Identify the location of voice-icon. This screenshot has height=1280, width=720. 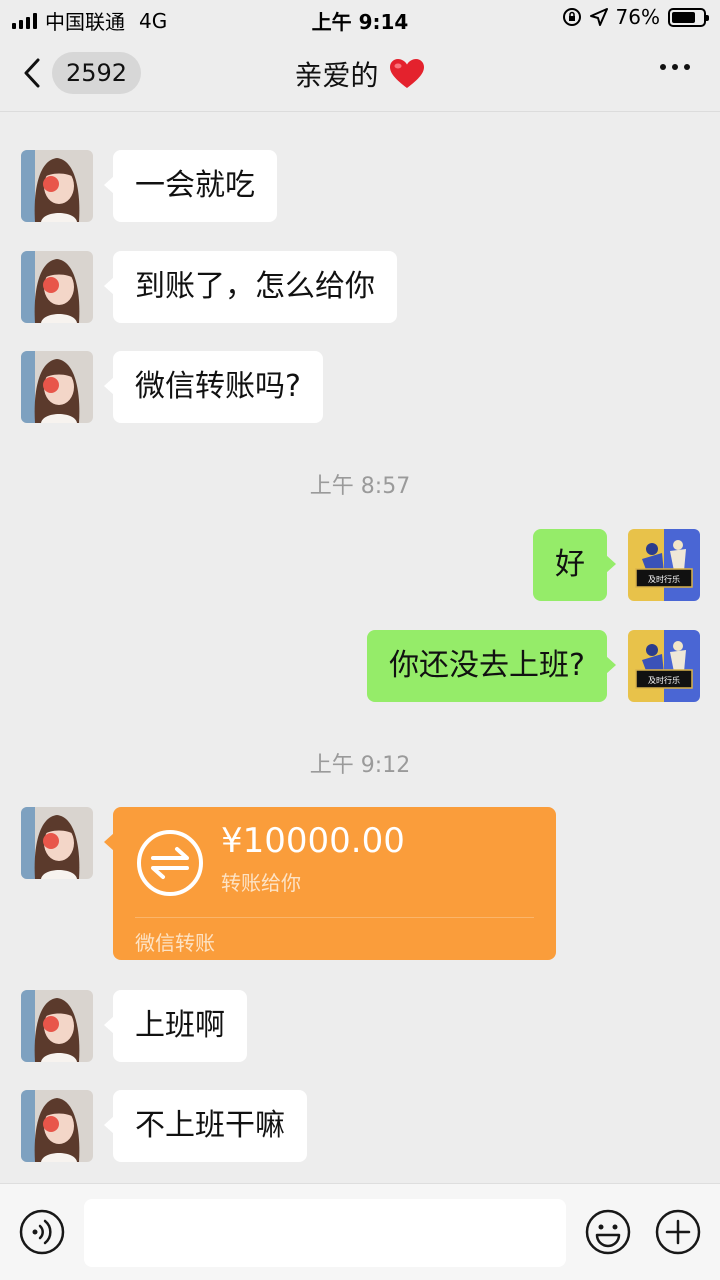
(42, 1232).